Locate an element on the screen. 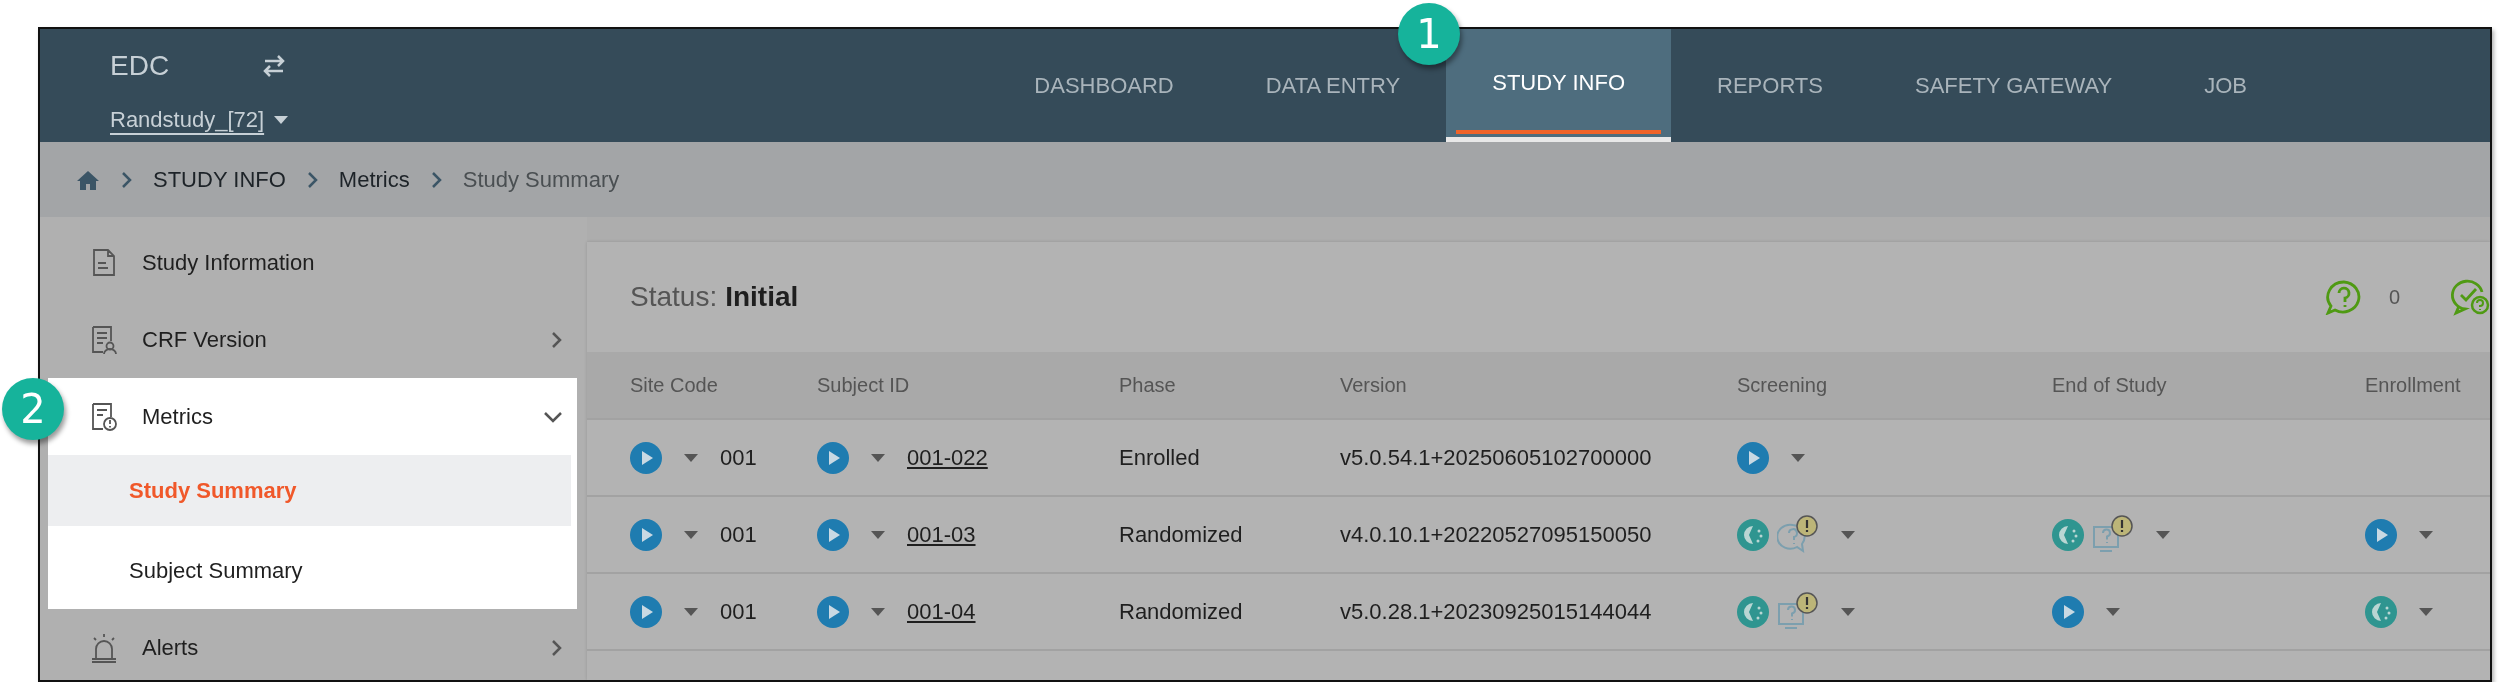 This screenshot has height=691, width=2500. subject-link: 001-022 is located at coordinates (947, 457).